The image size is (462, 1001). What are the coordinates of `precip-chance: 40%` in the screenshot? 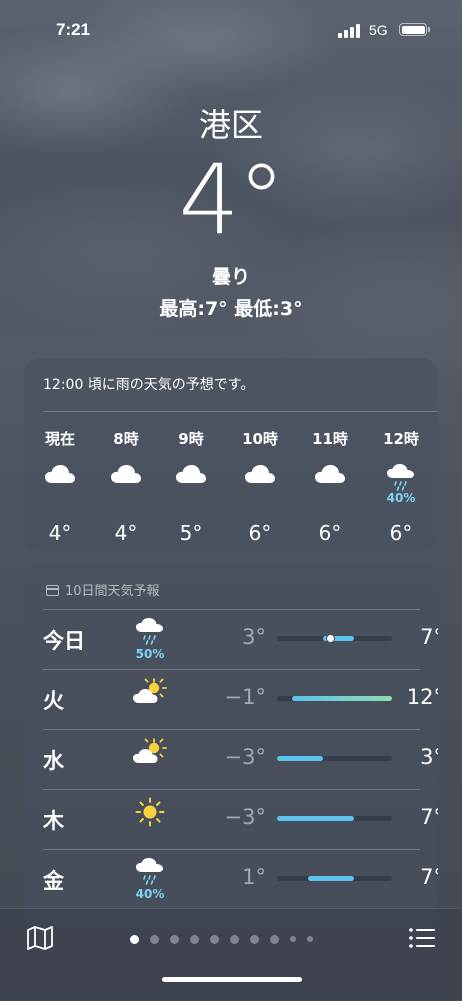 It's located at (401, 498).